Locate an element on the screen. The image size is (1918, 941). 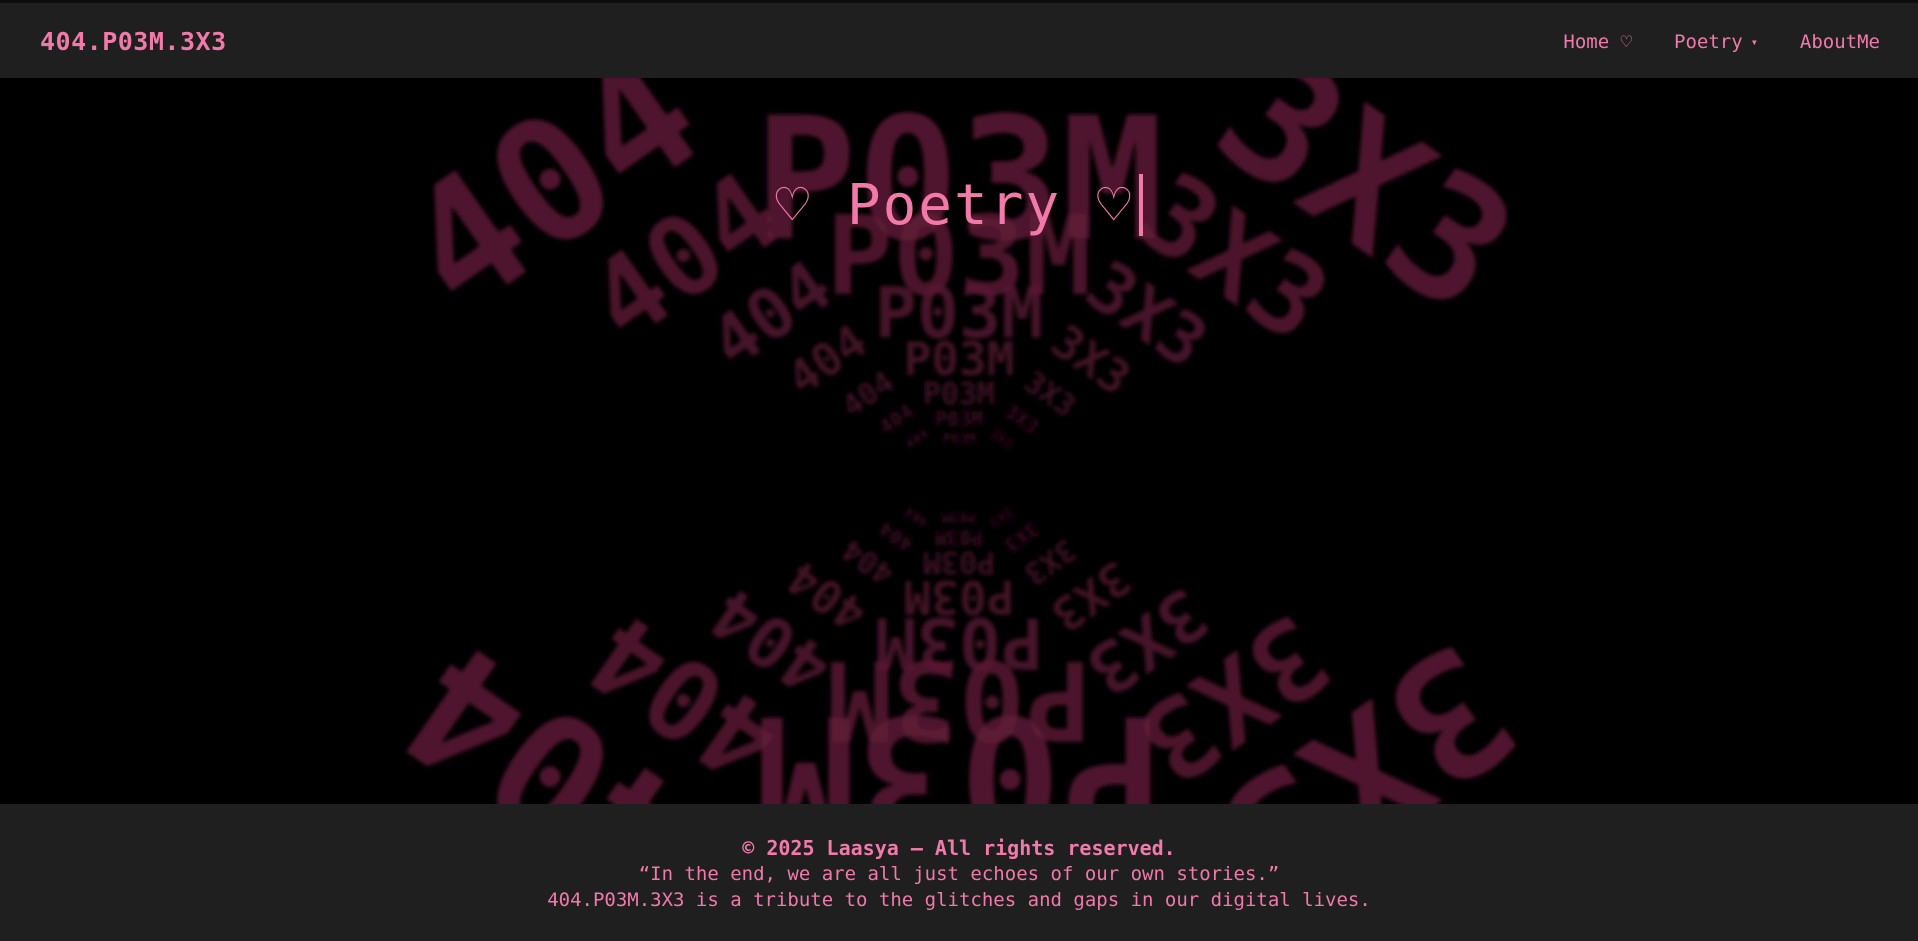
dropdown-caret-icon: ▾ is located at coordinates (1754, 42).